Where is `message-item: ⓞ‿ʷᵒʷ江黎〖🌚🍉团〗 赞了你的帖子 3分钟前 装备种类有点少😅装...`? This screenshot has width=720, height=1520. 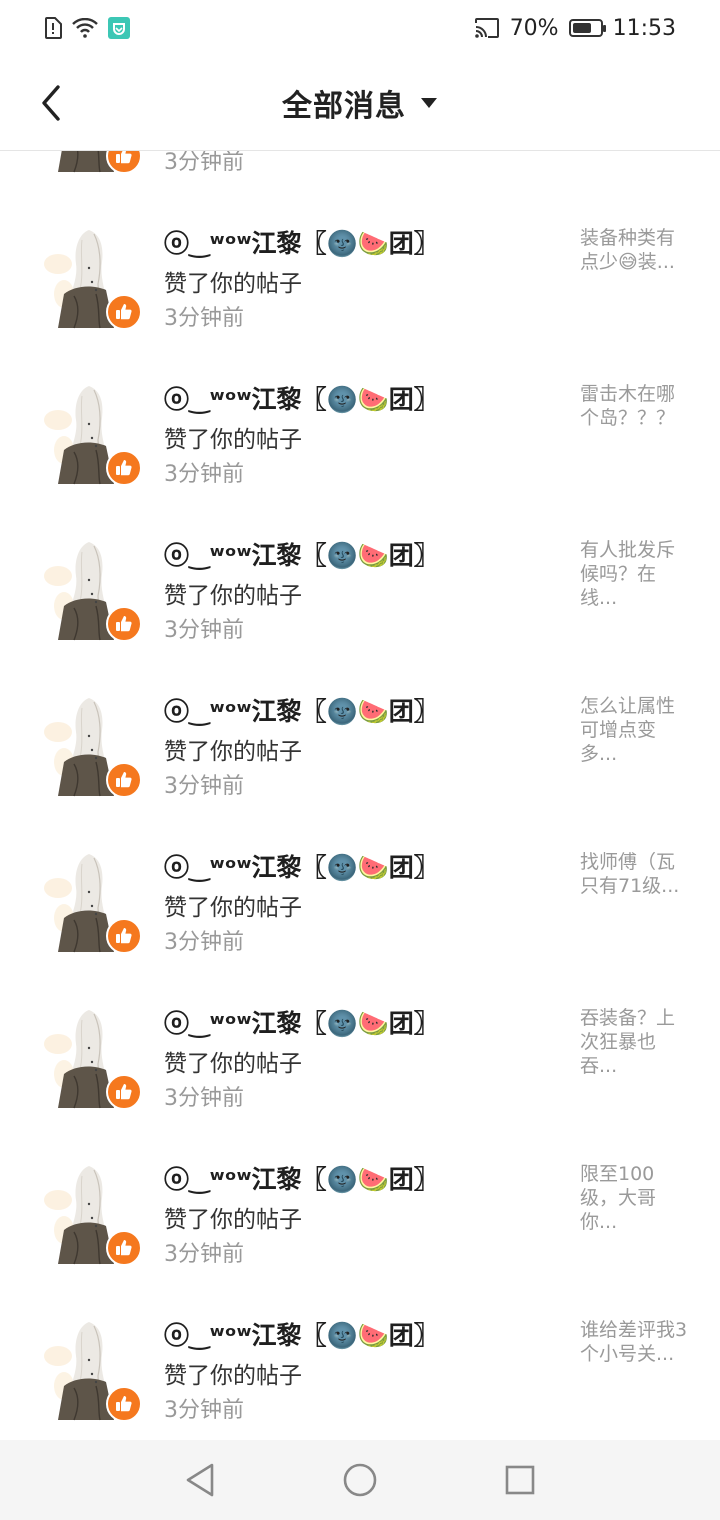
message-item: ⓞ‿ʷᵒʷ江黎〖🌚🍉团〗 赞了你的帖子 3分钟前 装备种类有点少😅装... is located at coordinates (360, 286).